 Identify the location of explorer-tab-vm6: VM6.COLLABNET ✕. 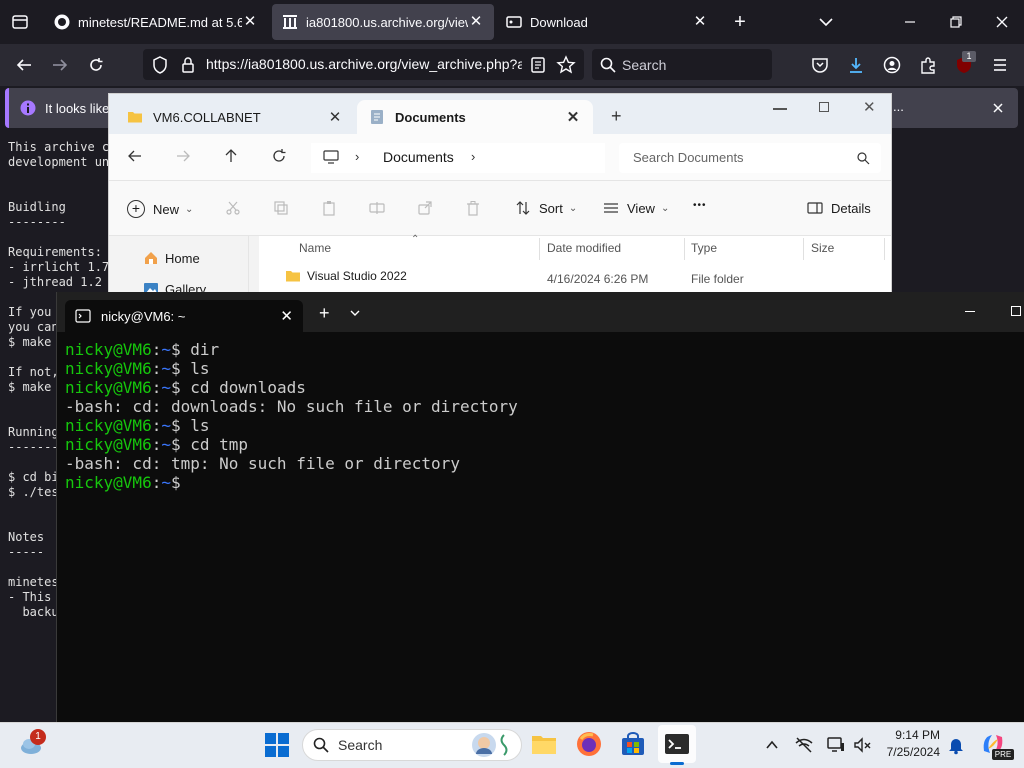
(235, 117).